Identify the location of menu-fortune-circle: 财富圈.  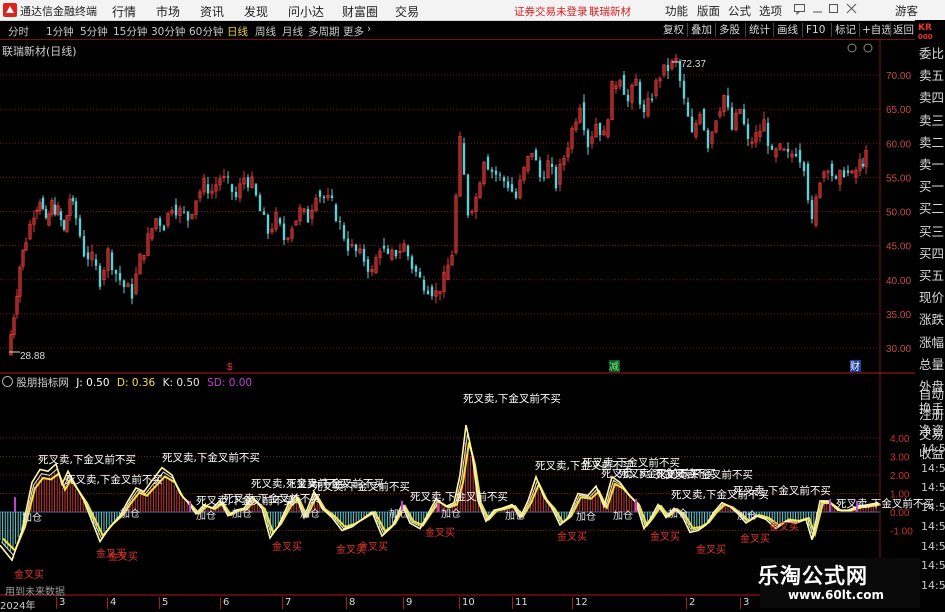
(360, 11).